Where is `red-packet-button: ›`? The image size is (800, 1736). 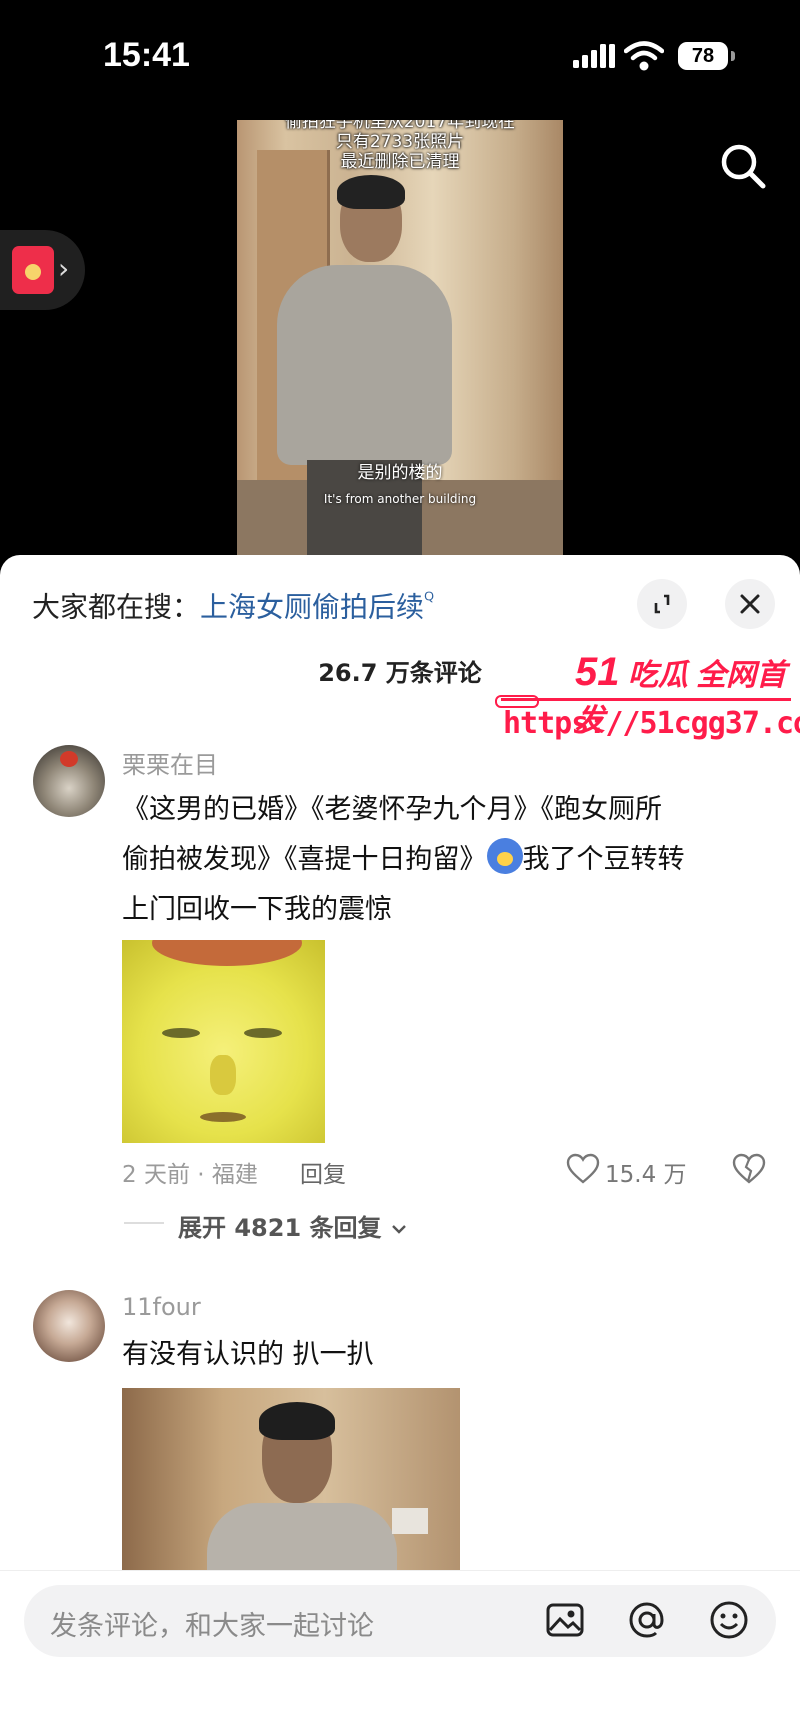 red-packet-button: › is located at coordinates (42, 270).